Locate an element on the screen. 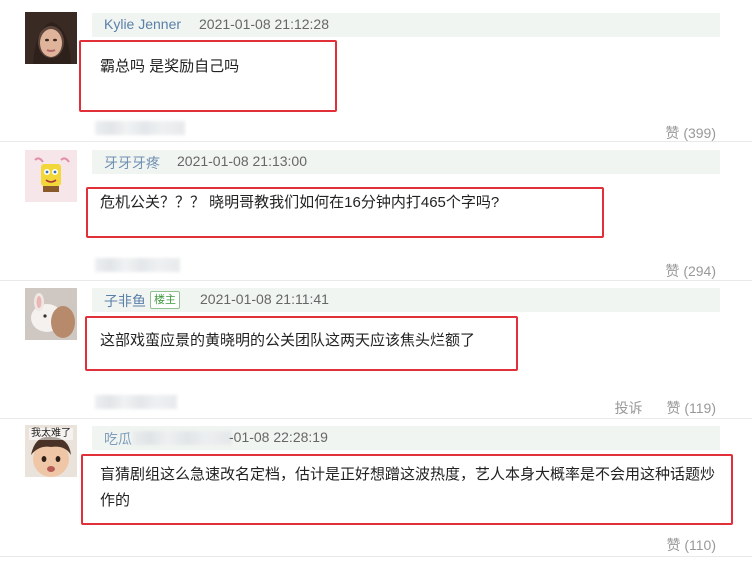  comment-actions: 赞 (110) is located at coordinates (681, 545).